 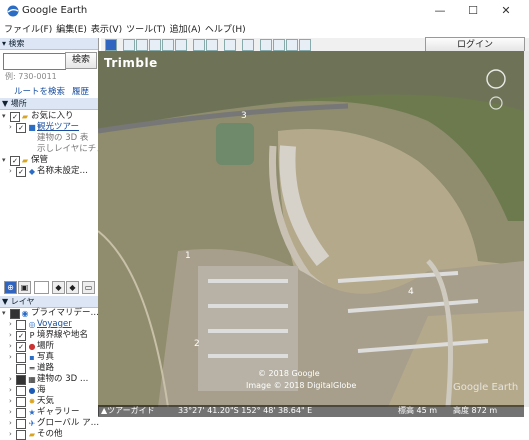 What do you see at coordinates (185, 30) in the screenshot?
I see `menu-add: 追加(A)` at bounding box center [185, 30].